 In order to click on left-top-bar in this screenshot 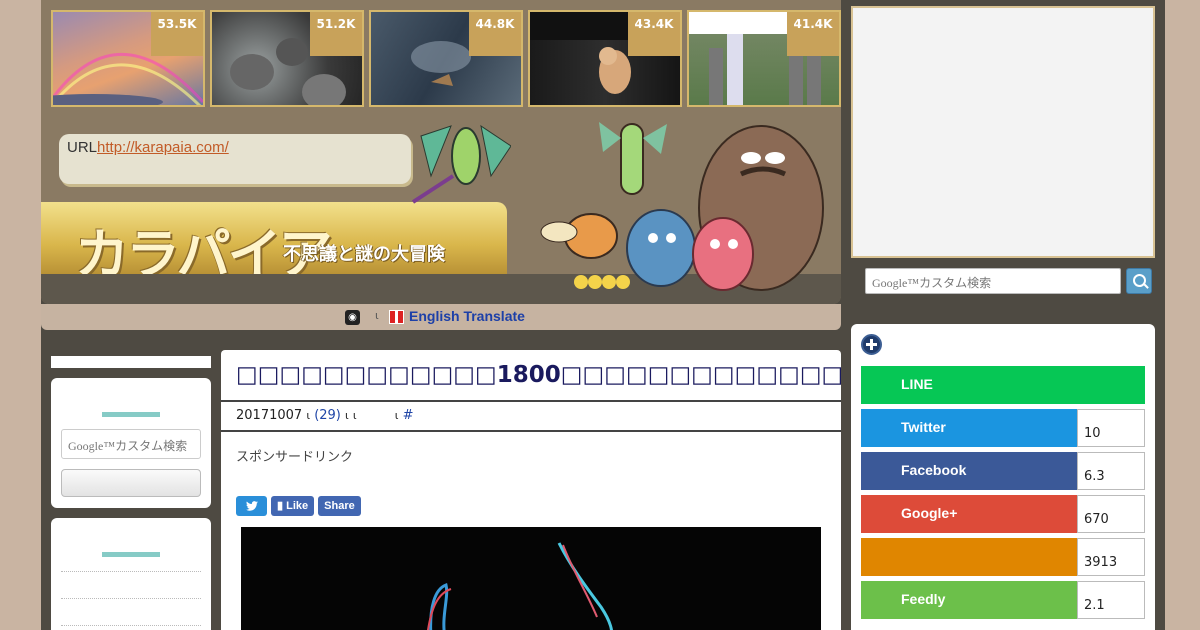, I will do `click(131, 362)`.